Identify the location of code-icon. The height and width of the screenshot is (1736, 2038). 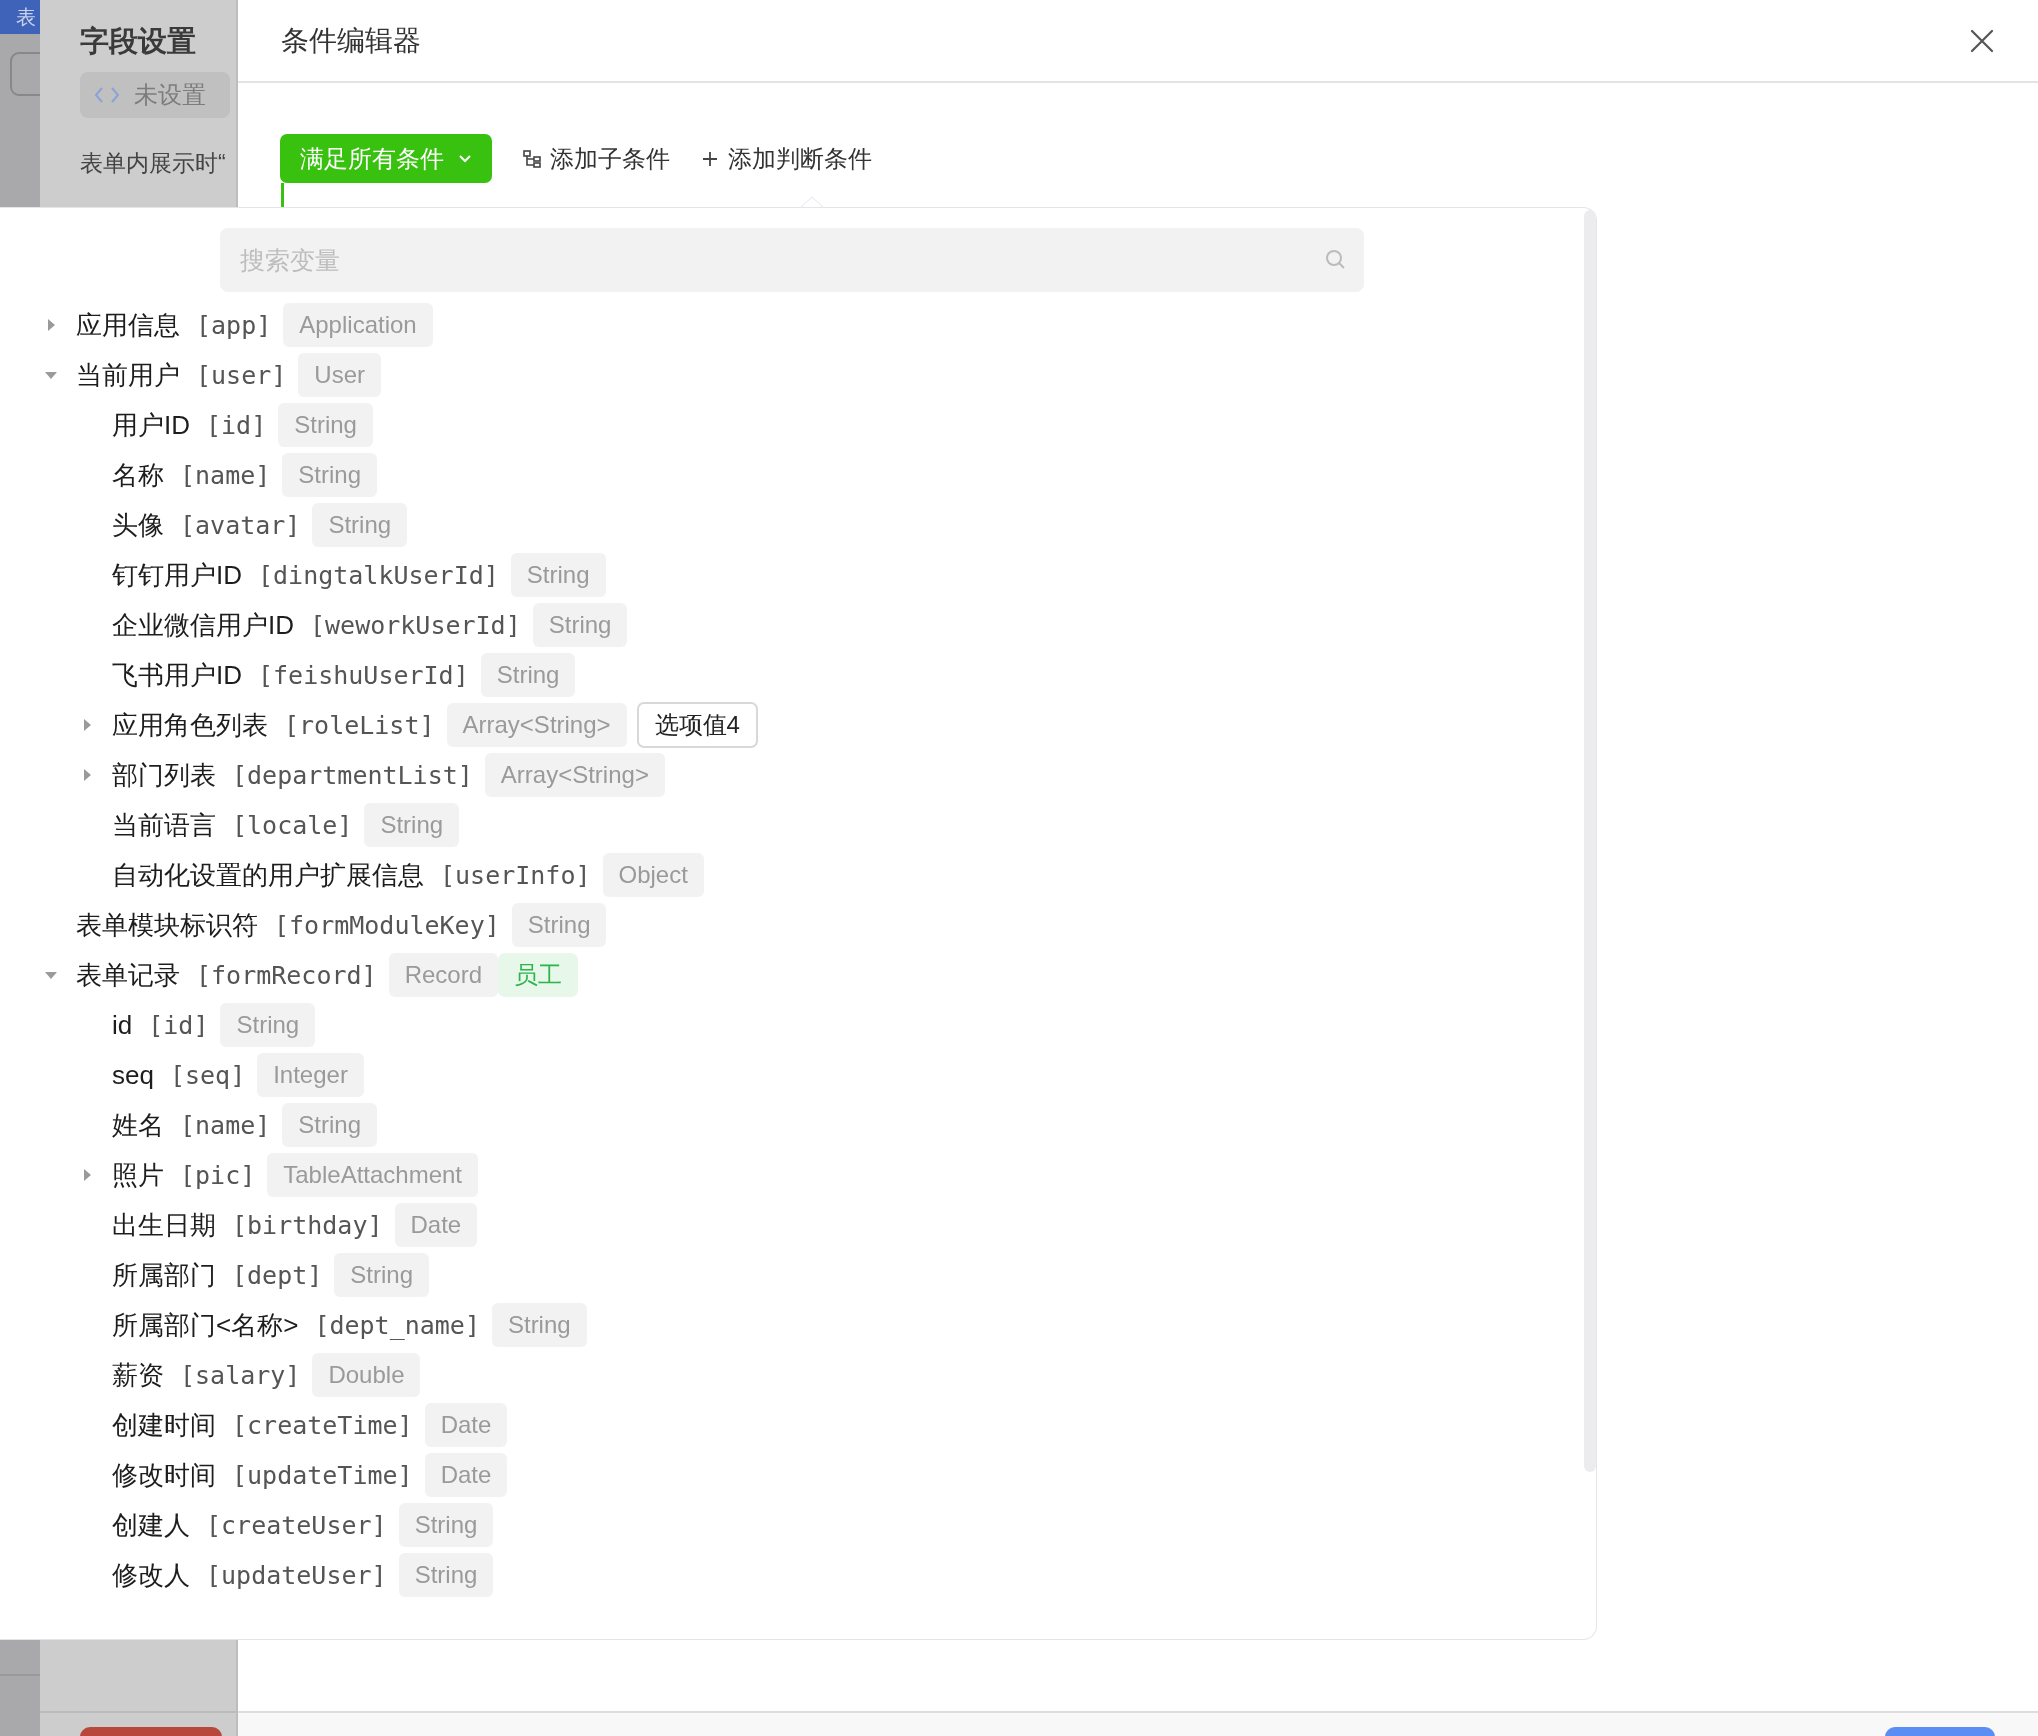
(107, 95).